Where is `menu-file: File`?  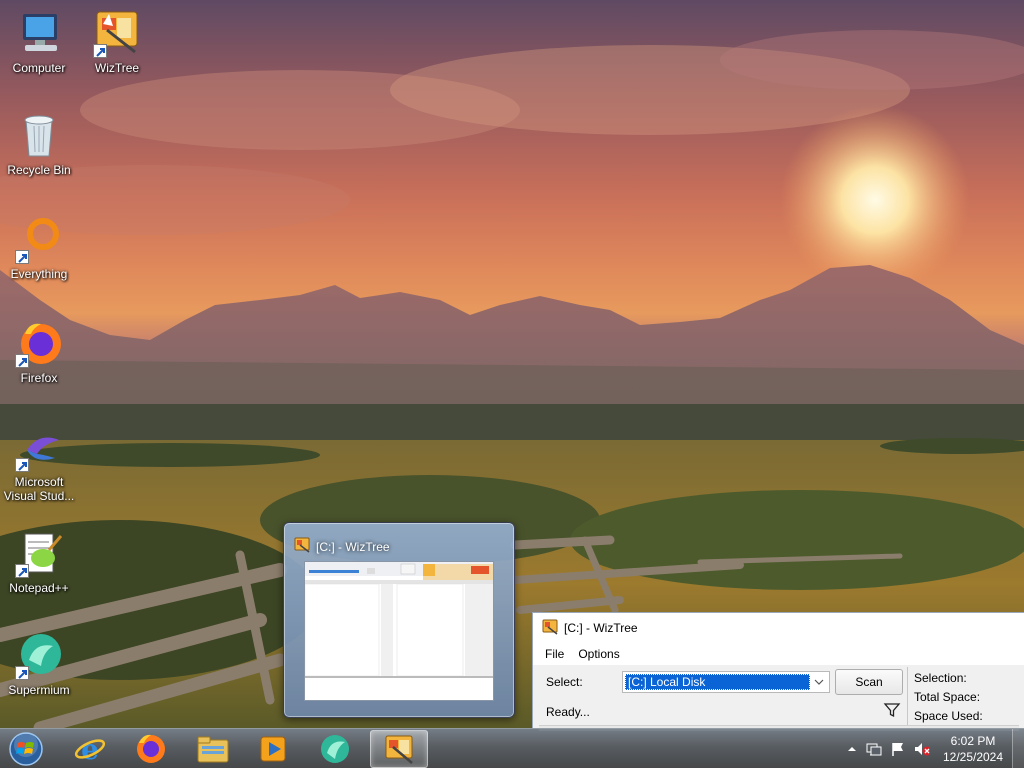
menu-file: File is located at coordinates (554, 654).